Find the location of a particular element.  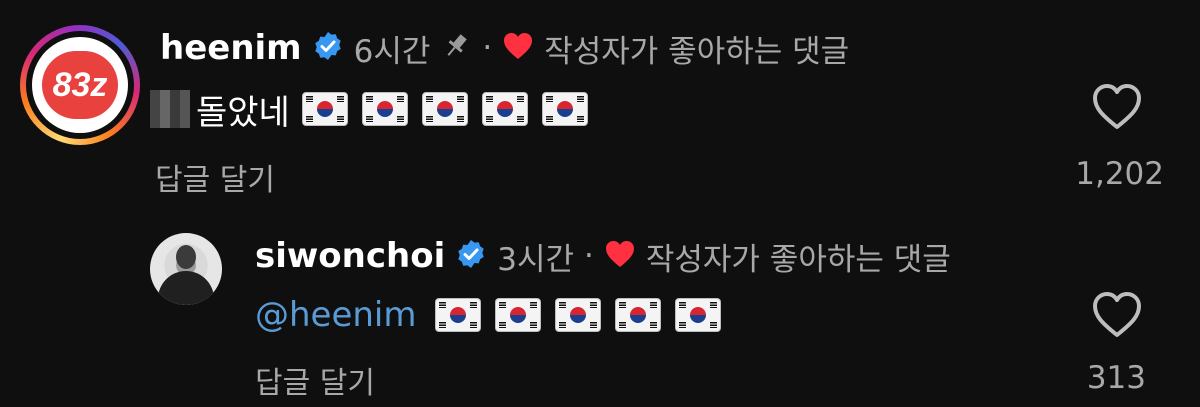

svg-text: 83z is located at coordinates (80, 85).